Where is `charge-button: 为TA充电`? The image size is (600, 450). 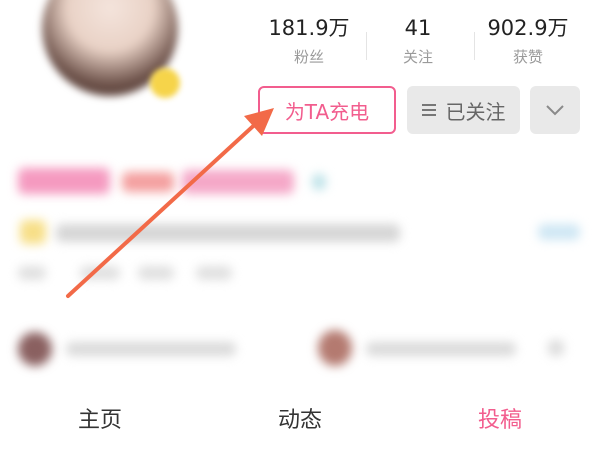 charge-button: 为TA充电 is located at coordinates (327, 110).